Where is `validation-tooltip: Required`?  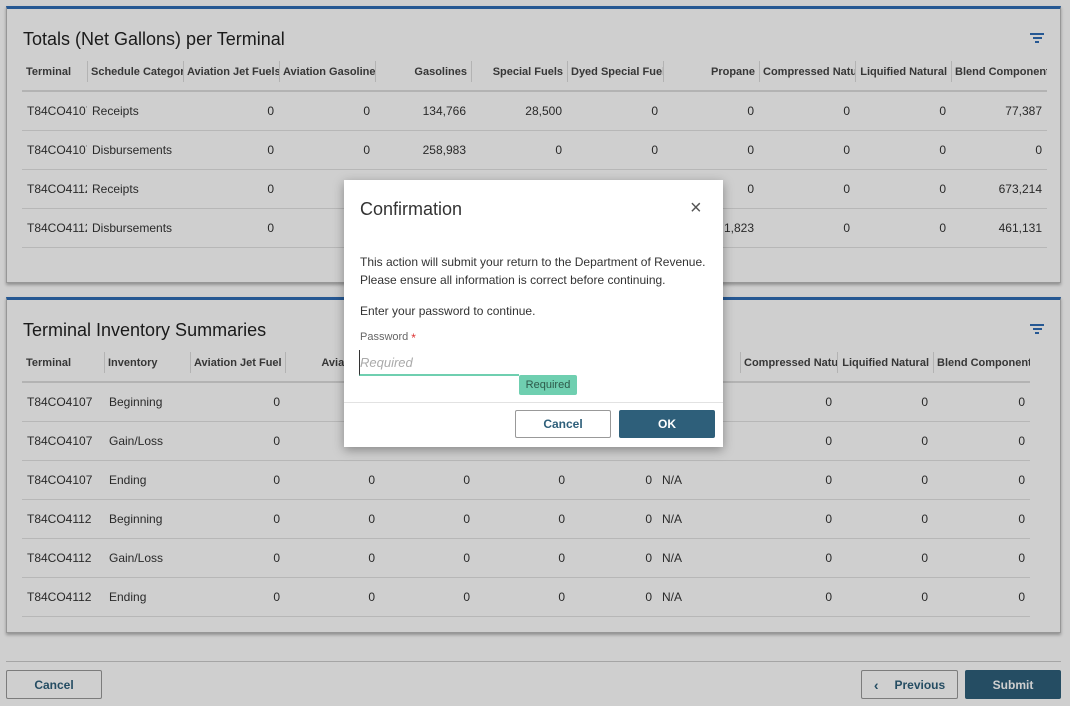 validation-tooltip: Required is located at coordinates (548, 385).